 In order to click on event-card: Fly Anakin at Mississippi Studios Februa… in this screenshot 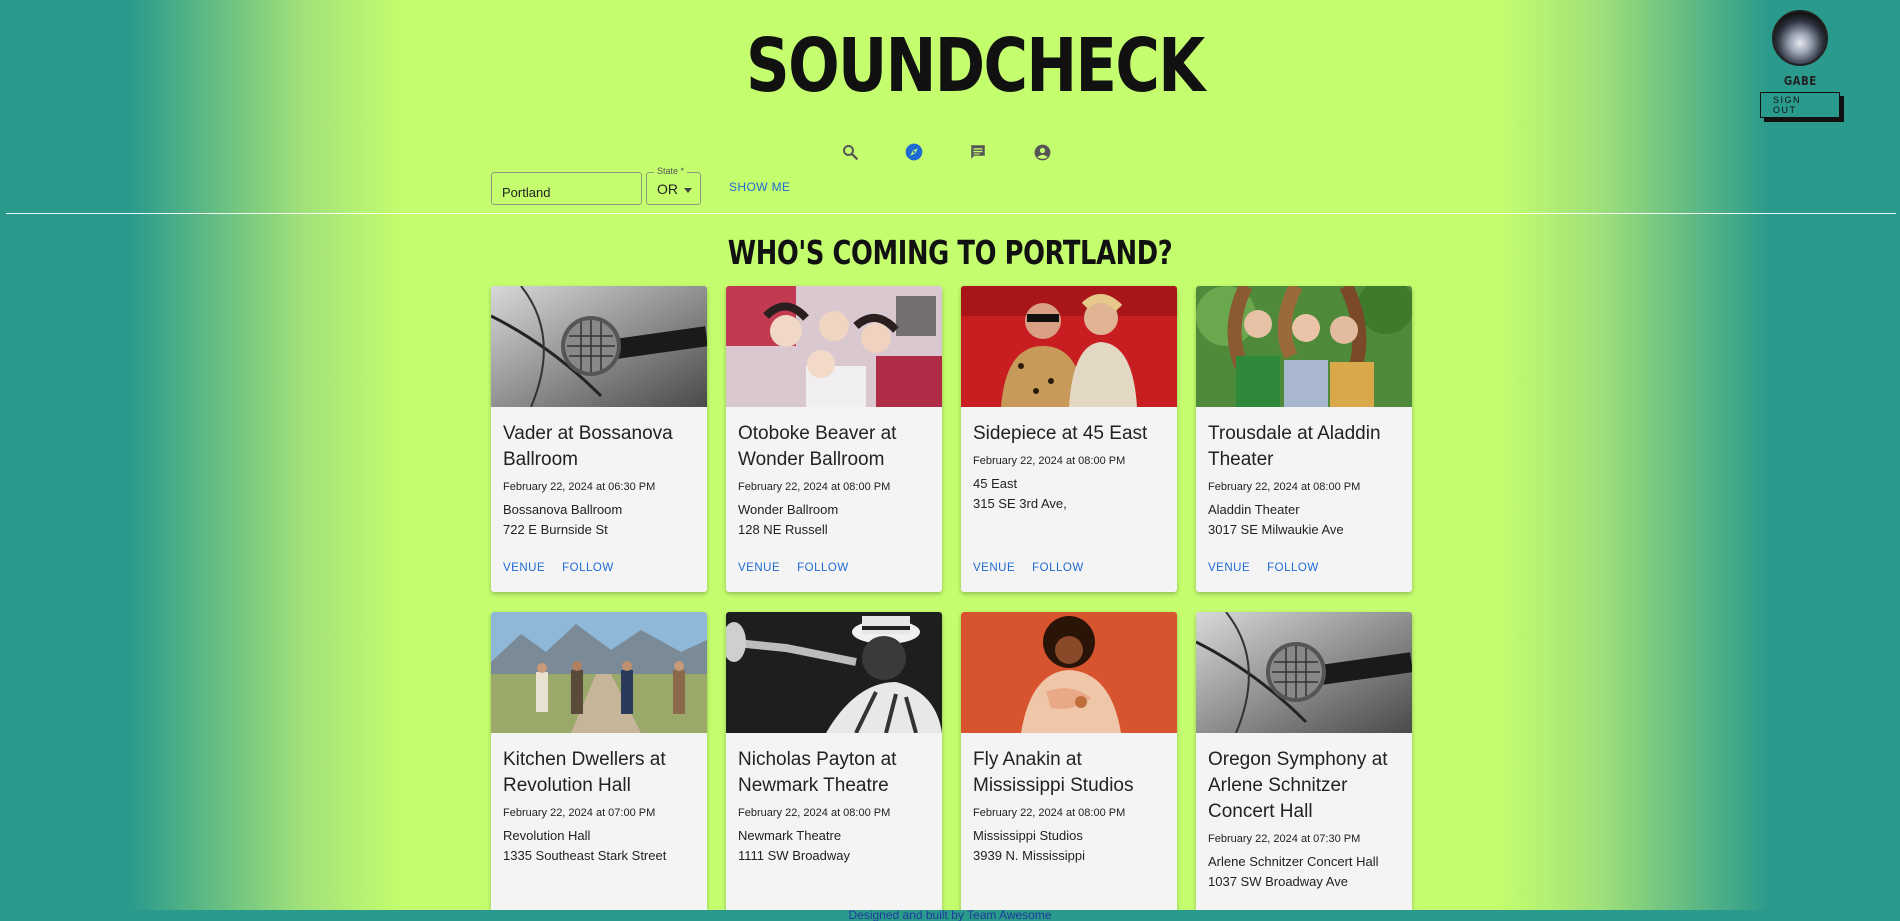, I will do `click(1069, 765)`.